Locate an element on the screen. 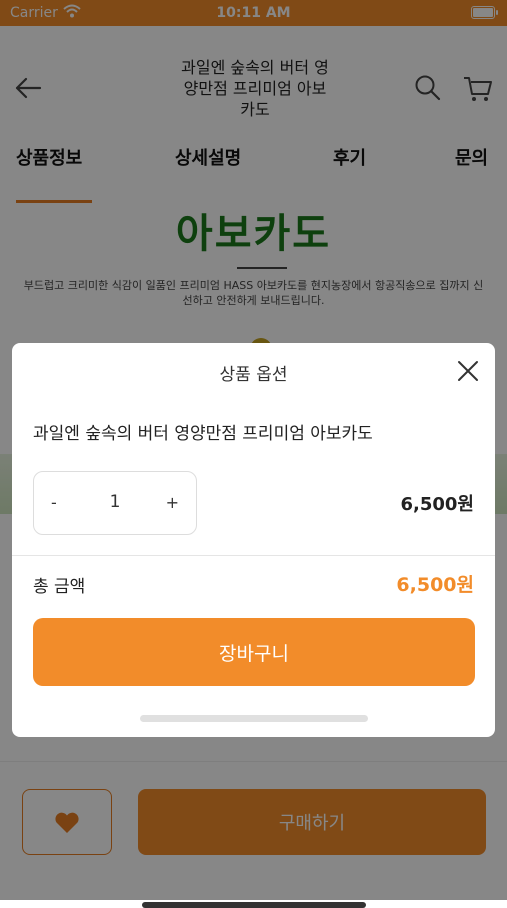 The width and height of the screenshot is (507, 908). home-indicator is located at coordinates (254, 905).